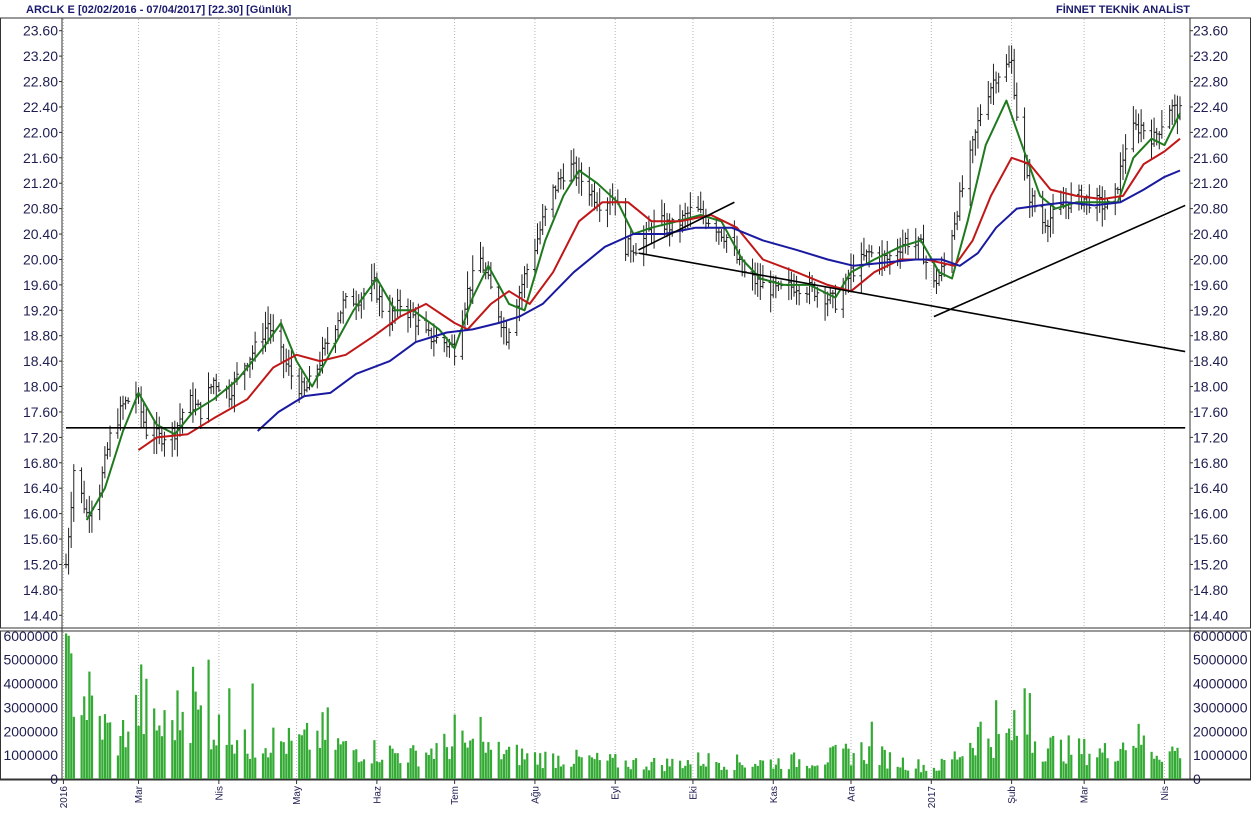  Describe the element at coordinates (1210, 564) in the screenshot. I see `price-tick-right: 15.20` at that location.